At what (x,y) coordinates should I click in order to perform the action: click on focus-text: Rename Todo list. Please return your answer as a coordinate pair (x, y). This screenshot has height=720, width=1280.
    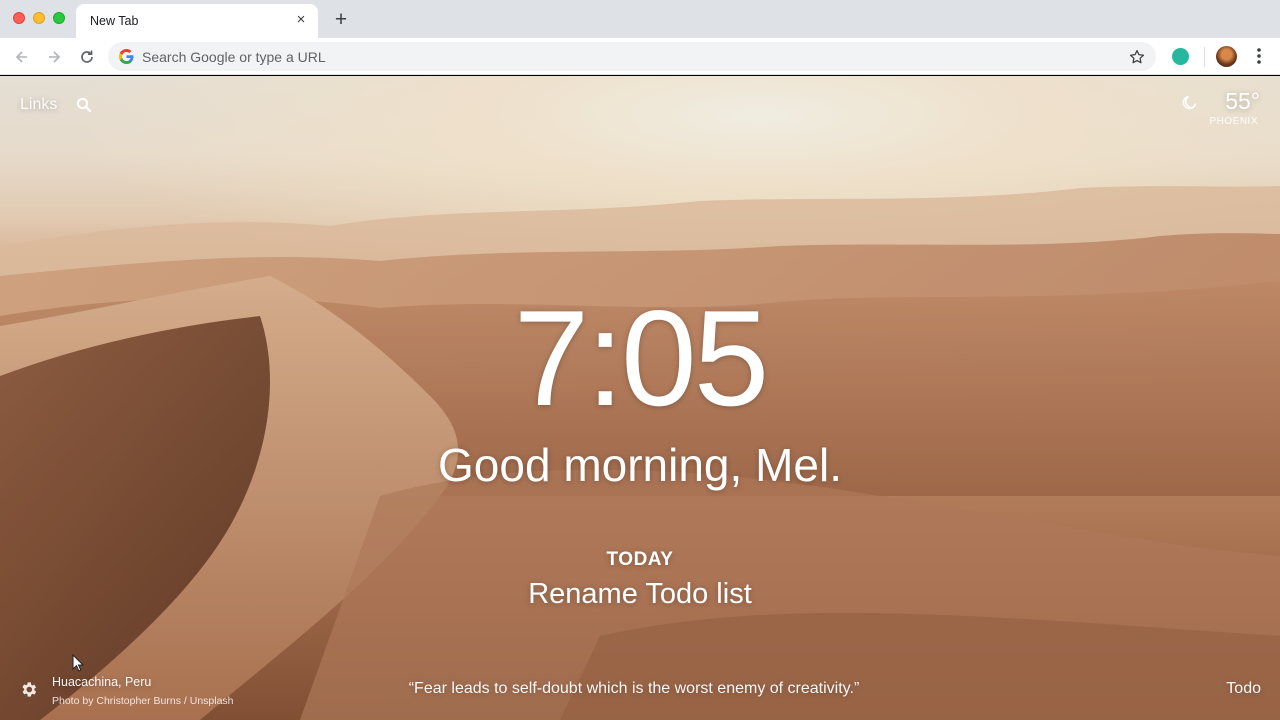
    Looking at the image, I should click on (640, 594).